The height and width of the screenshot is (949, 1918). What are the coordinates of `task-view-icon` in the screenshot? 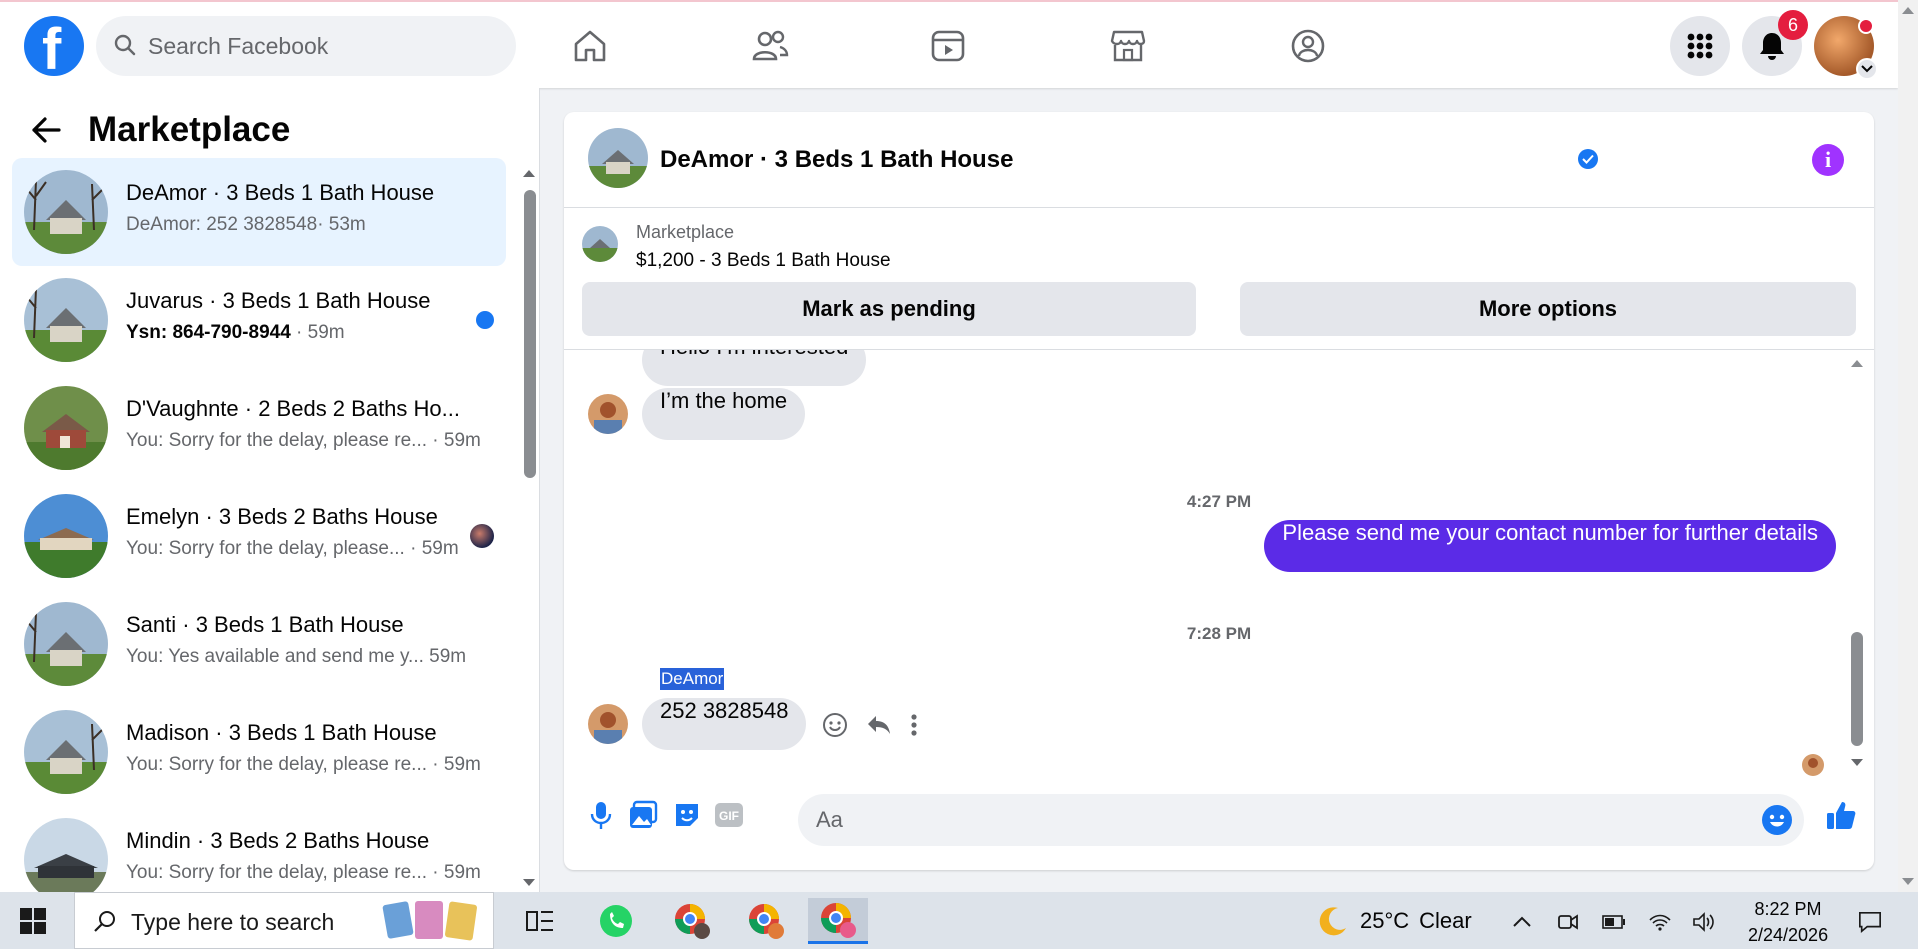 It's located at (540, 921).